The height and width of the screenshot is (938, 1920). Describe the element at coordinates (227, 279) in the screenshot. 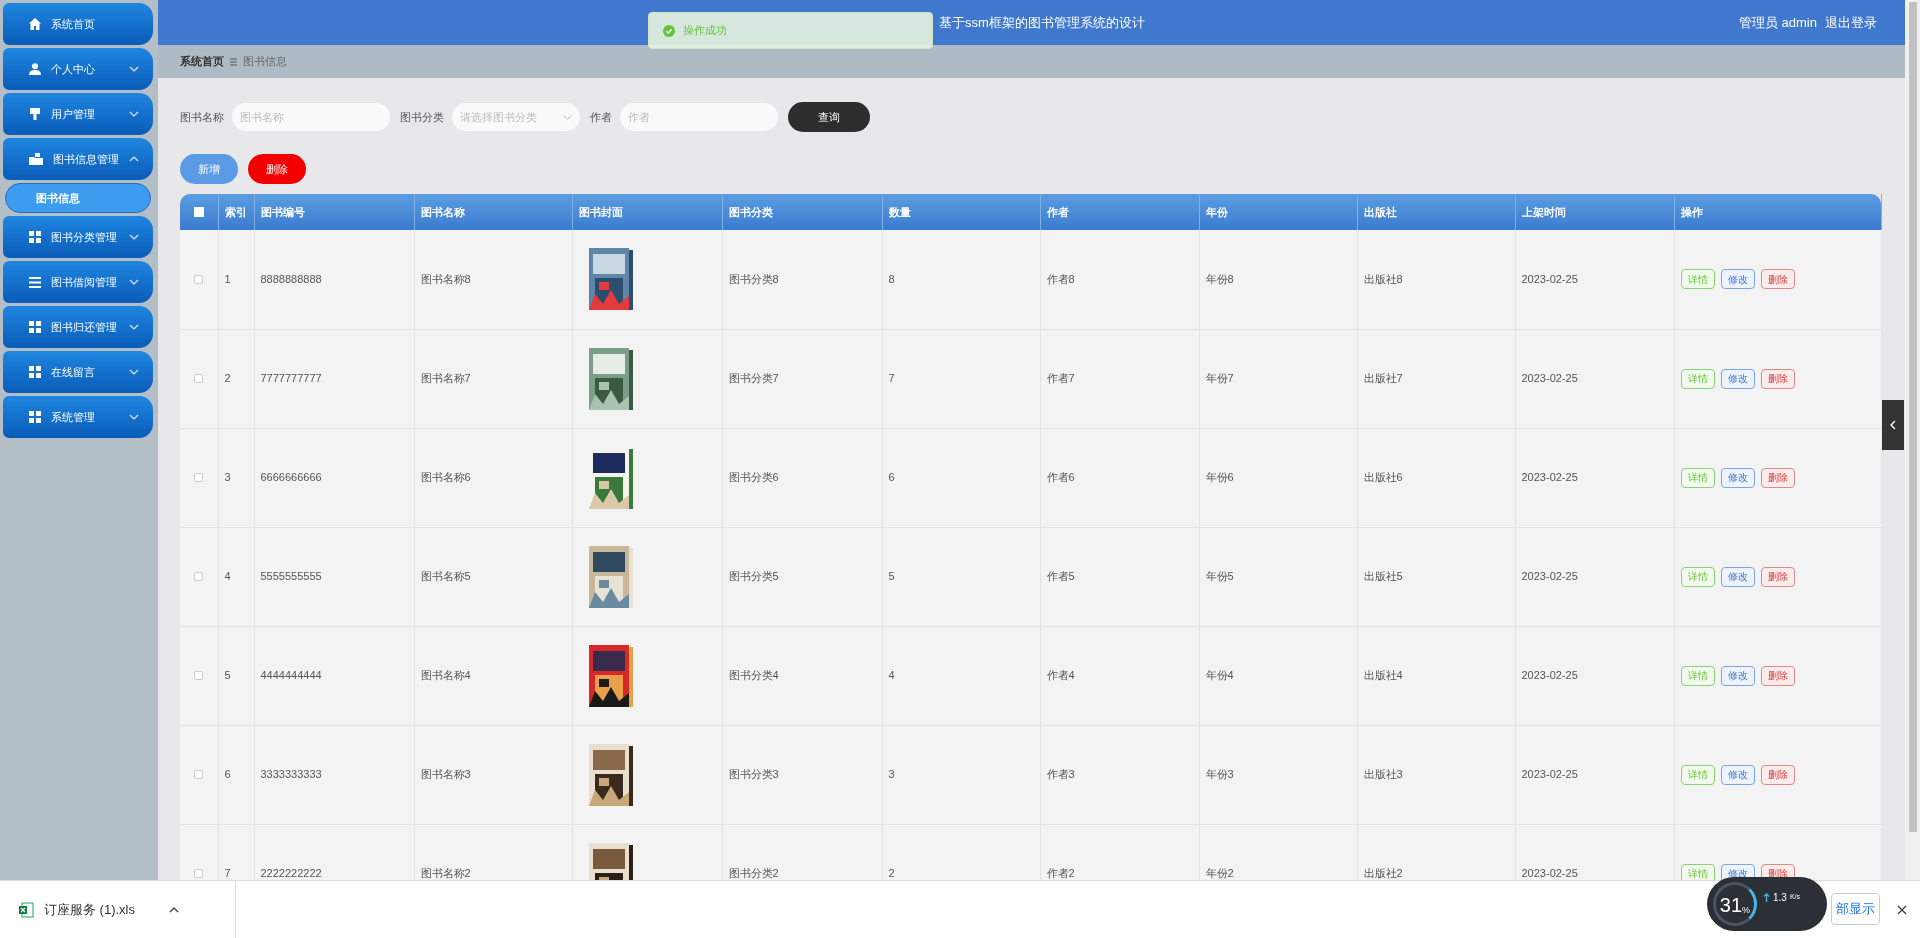

I see `index-cell: 1` at that location.